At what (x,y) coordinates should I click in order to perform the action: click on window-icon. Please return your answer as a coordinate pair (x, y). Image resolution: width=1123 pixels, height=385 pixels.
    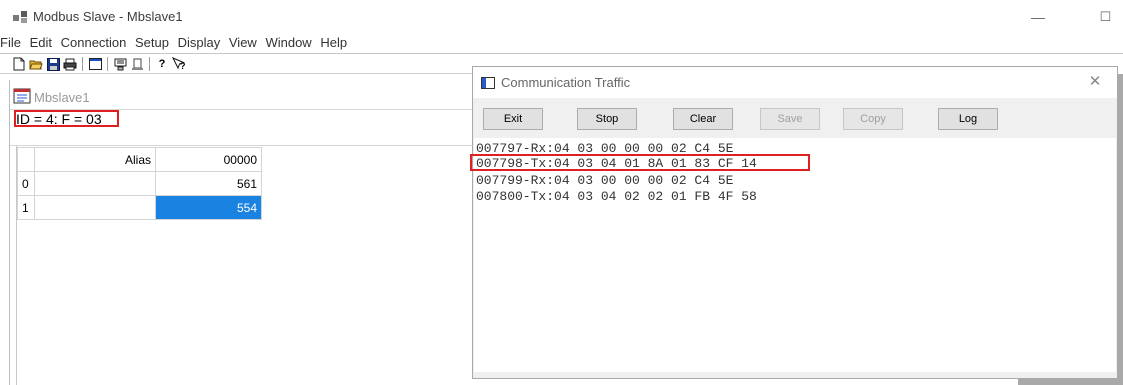
    Looking at the image, I should click on (95, 64).